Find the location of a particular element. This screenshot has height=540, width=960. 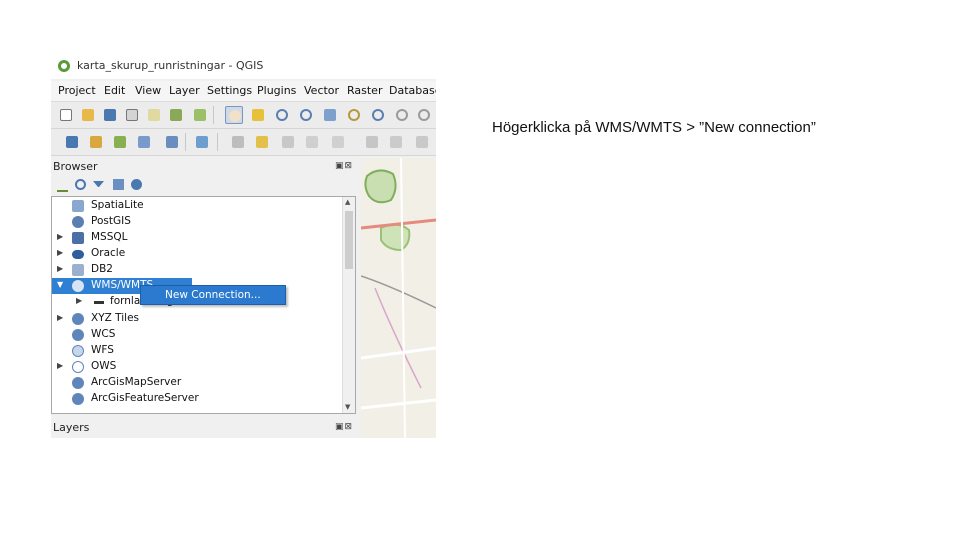

zoom-last-button is located at coordinates (424, 115).